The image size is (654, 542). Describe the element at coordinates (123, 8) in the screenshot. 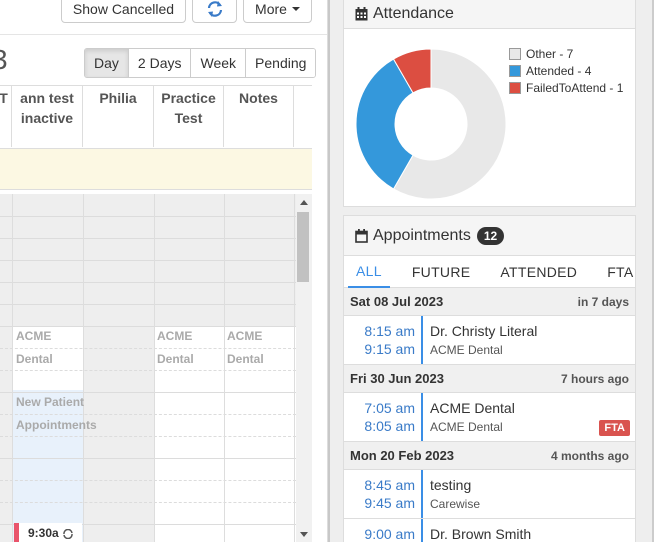

I see `show-cancelled-label: Show Cancelled` at that location.